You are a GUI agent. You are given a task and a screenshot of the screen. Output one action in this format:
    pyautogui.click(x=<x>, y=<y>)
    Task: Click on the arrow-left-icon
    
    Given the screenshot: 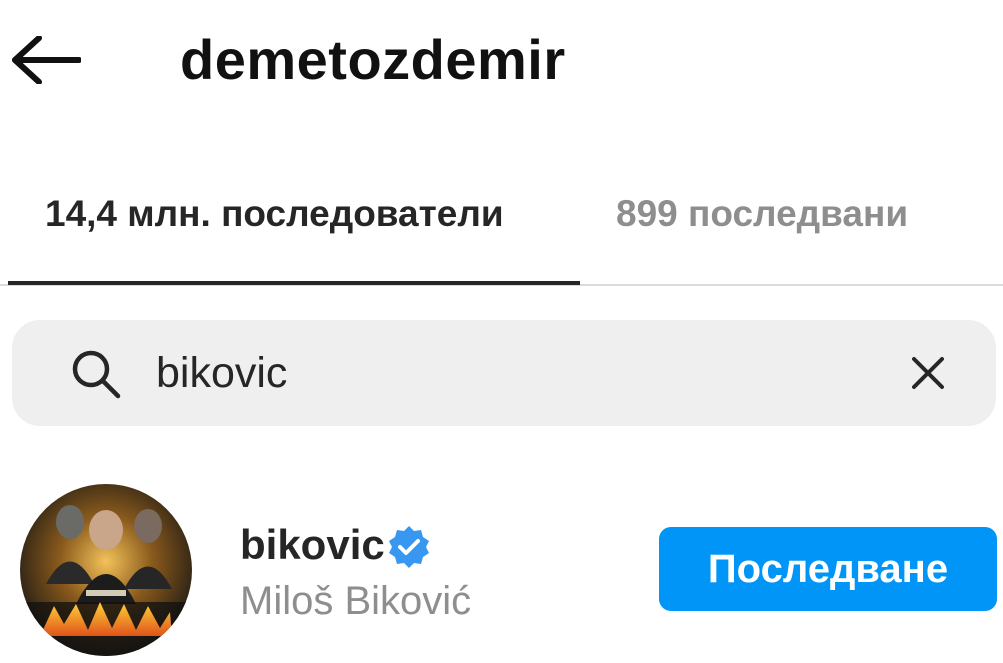 What is the action you would take?
    pyautogui.click(x=46, y=60)
    